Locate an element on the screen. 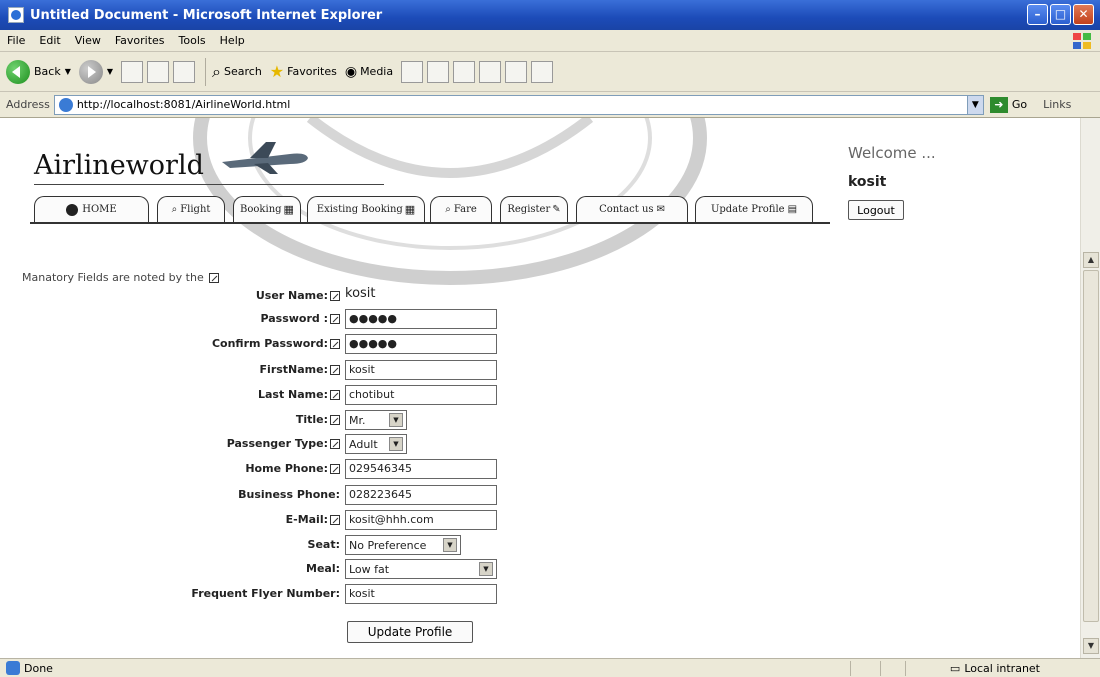  print-icon is located at coordinates (464, 71).